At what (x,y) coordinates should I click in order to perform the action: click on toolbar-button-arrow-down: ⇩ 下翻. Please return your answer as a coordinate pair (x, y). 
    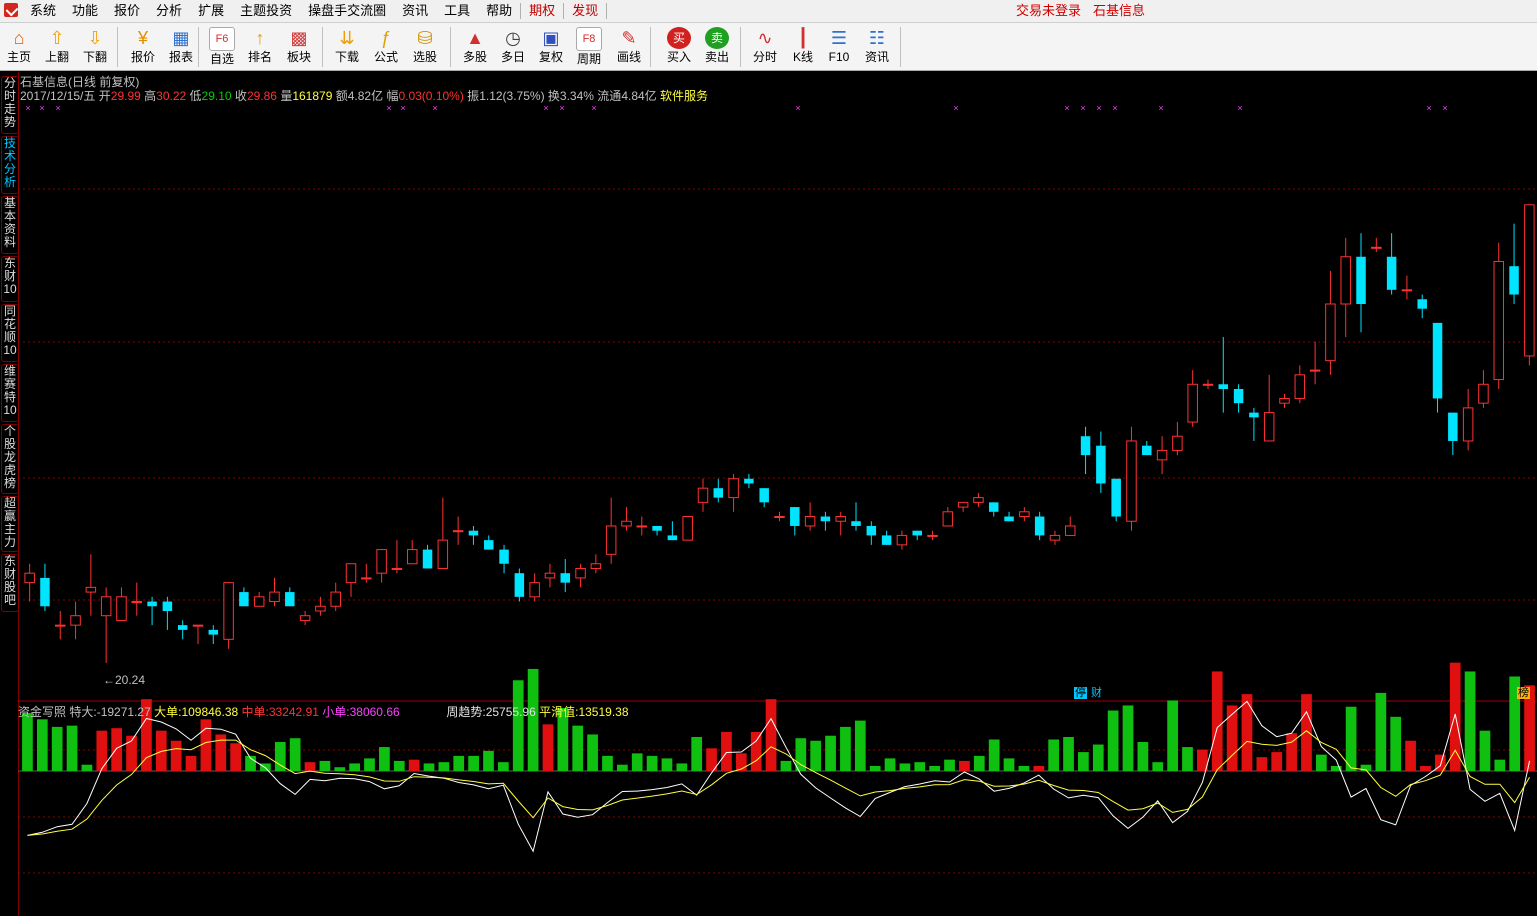
    Looking at the image, I should click on (95, 47).